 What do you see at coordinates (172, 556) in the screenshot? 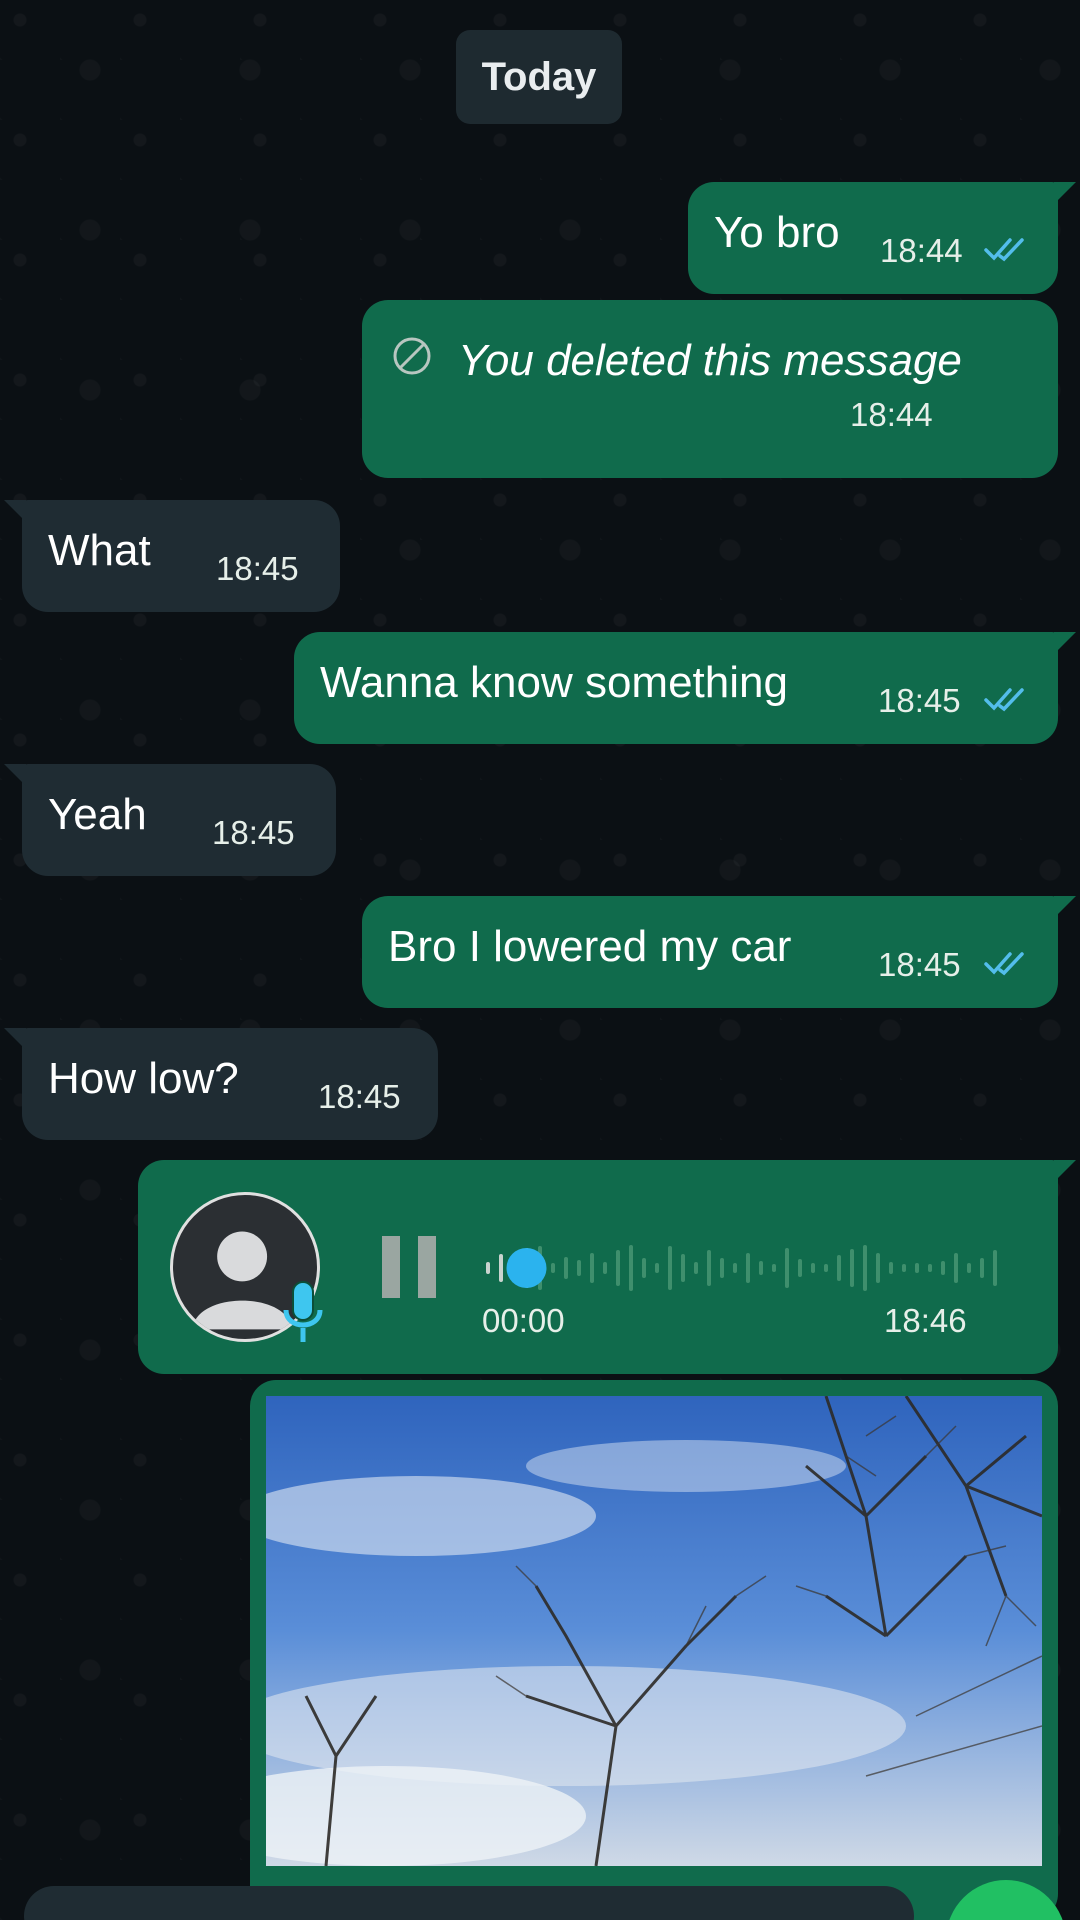
I see `message-bubble-incoming: What 18:45` at bounding box center [172, 556].